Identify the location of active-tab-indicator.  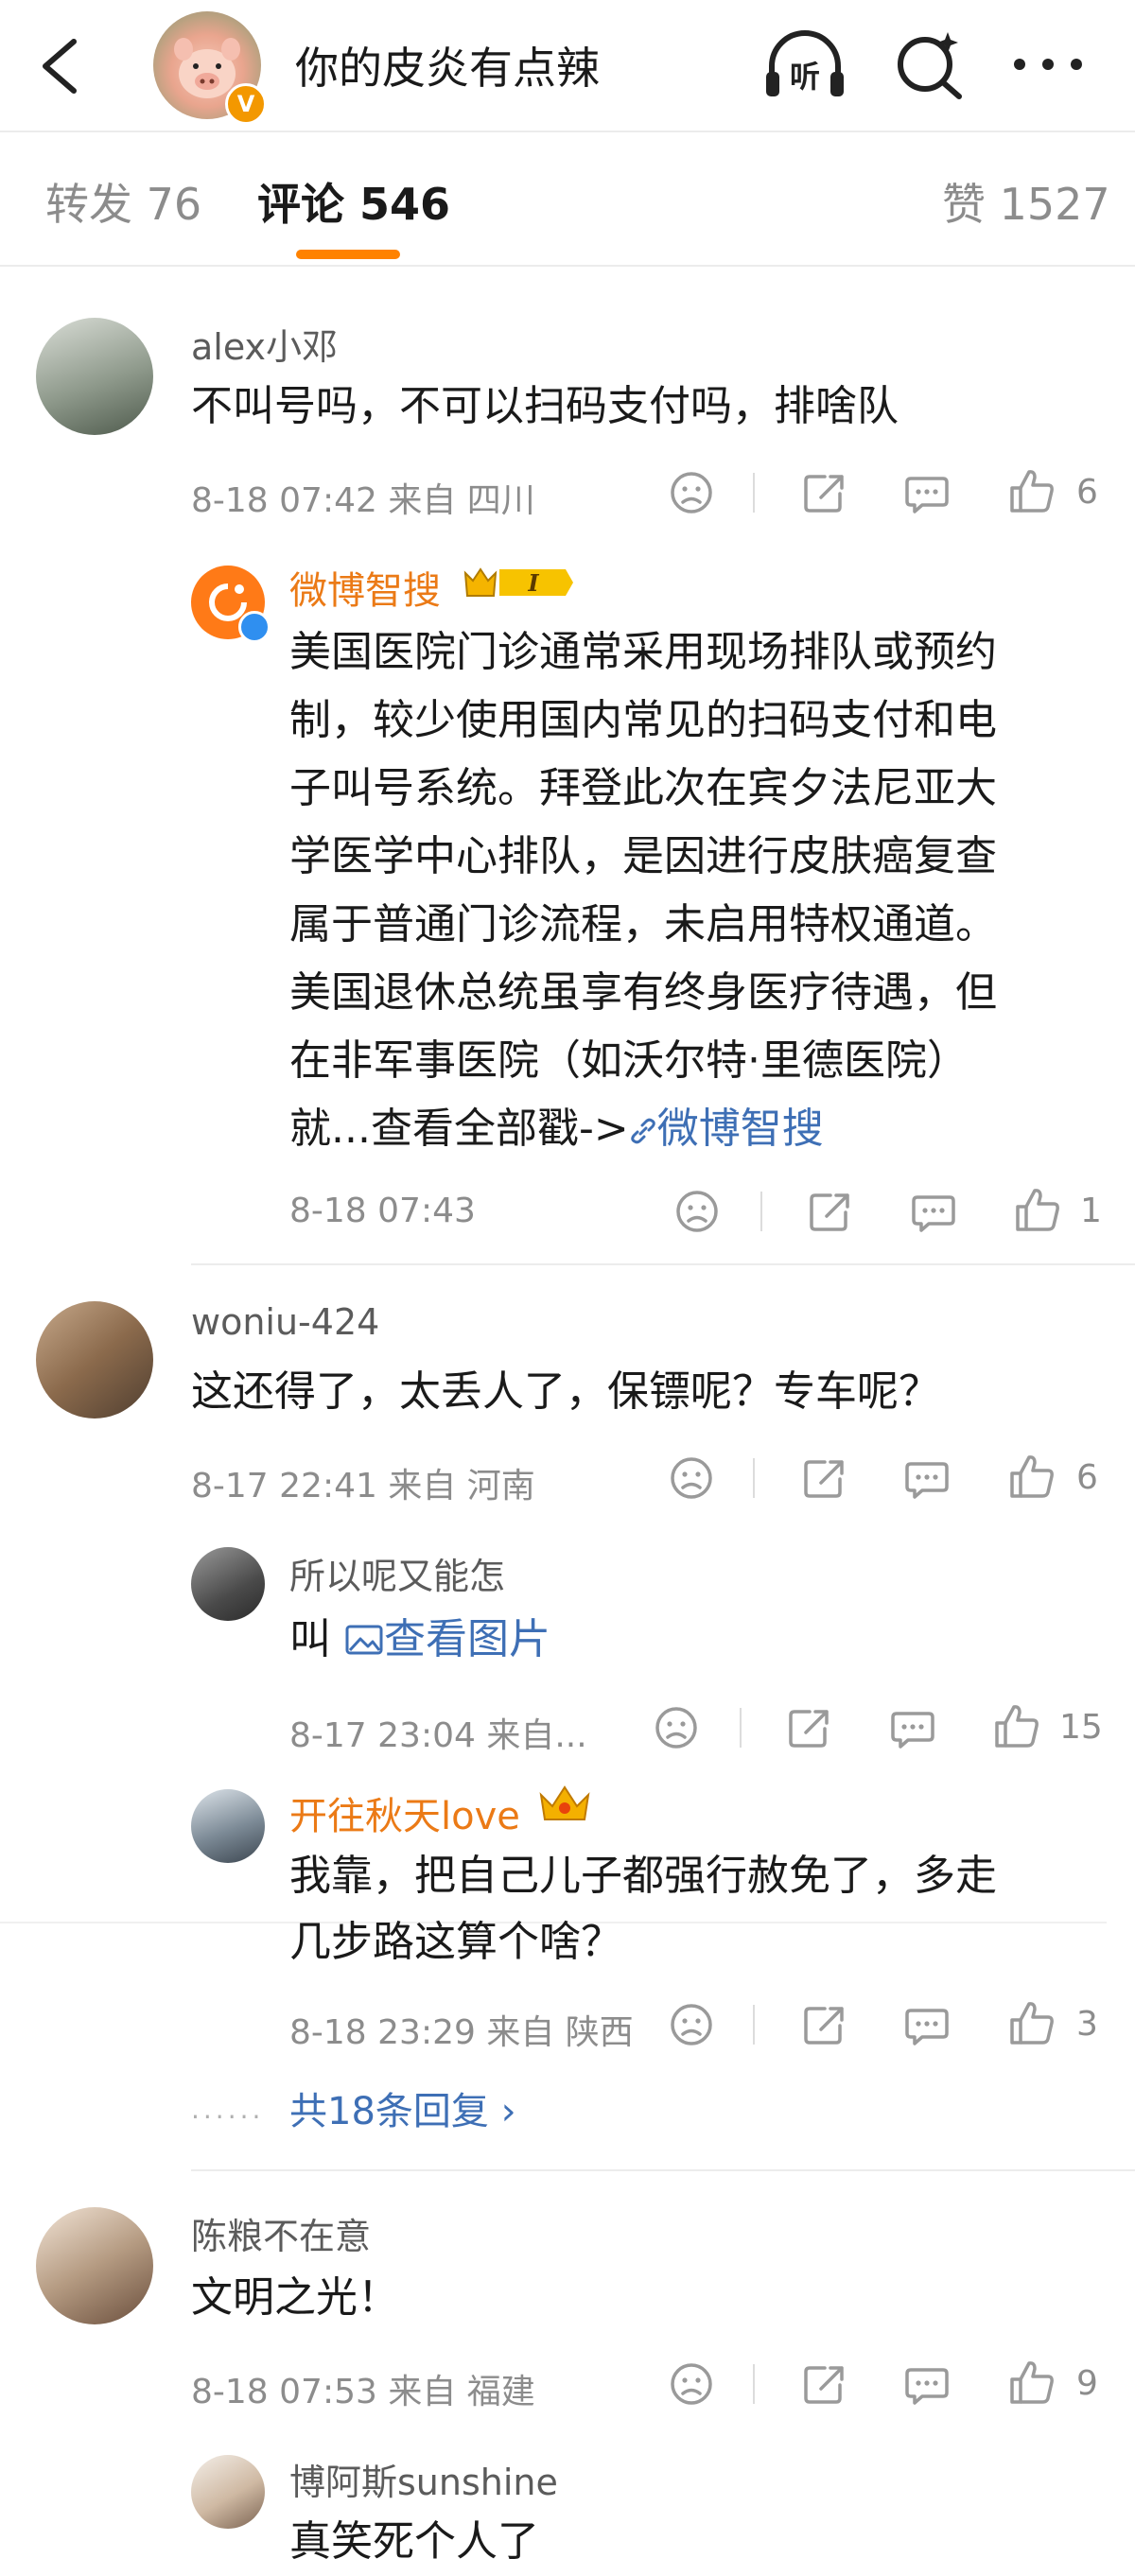
(348, 255).